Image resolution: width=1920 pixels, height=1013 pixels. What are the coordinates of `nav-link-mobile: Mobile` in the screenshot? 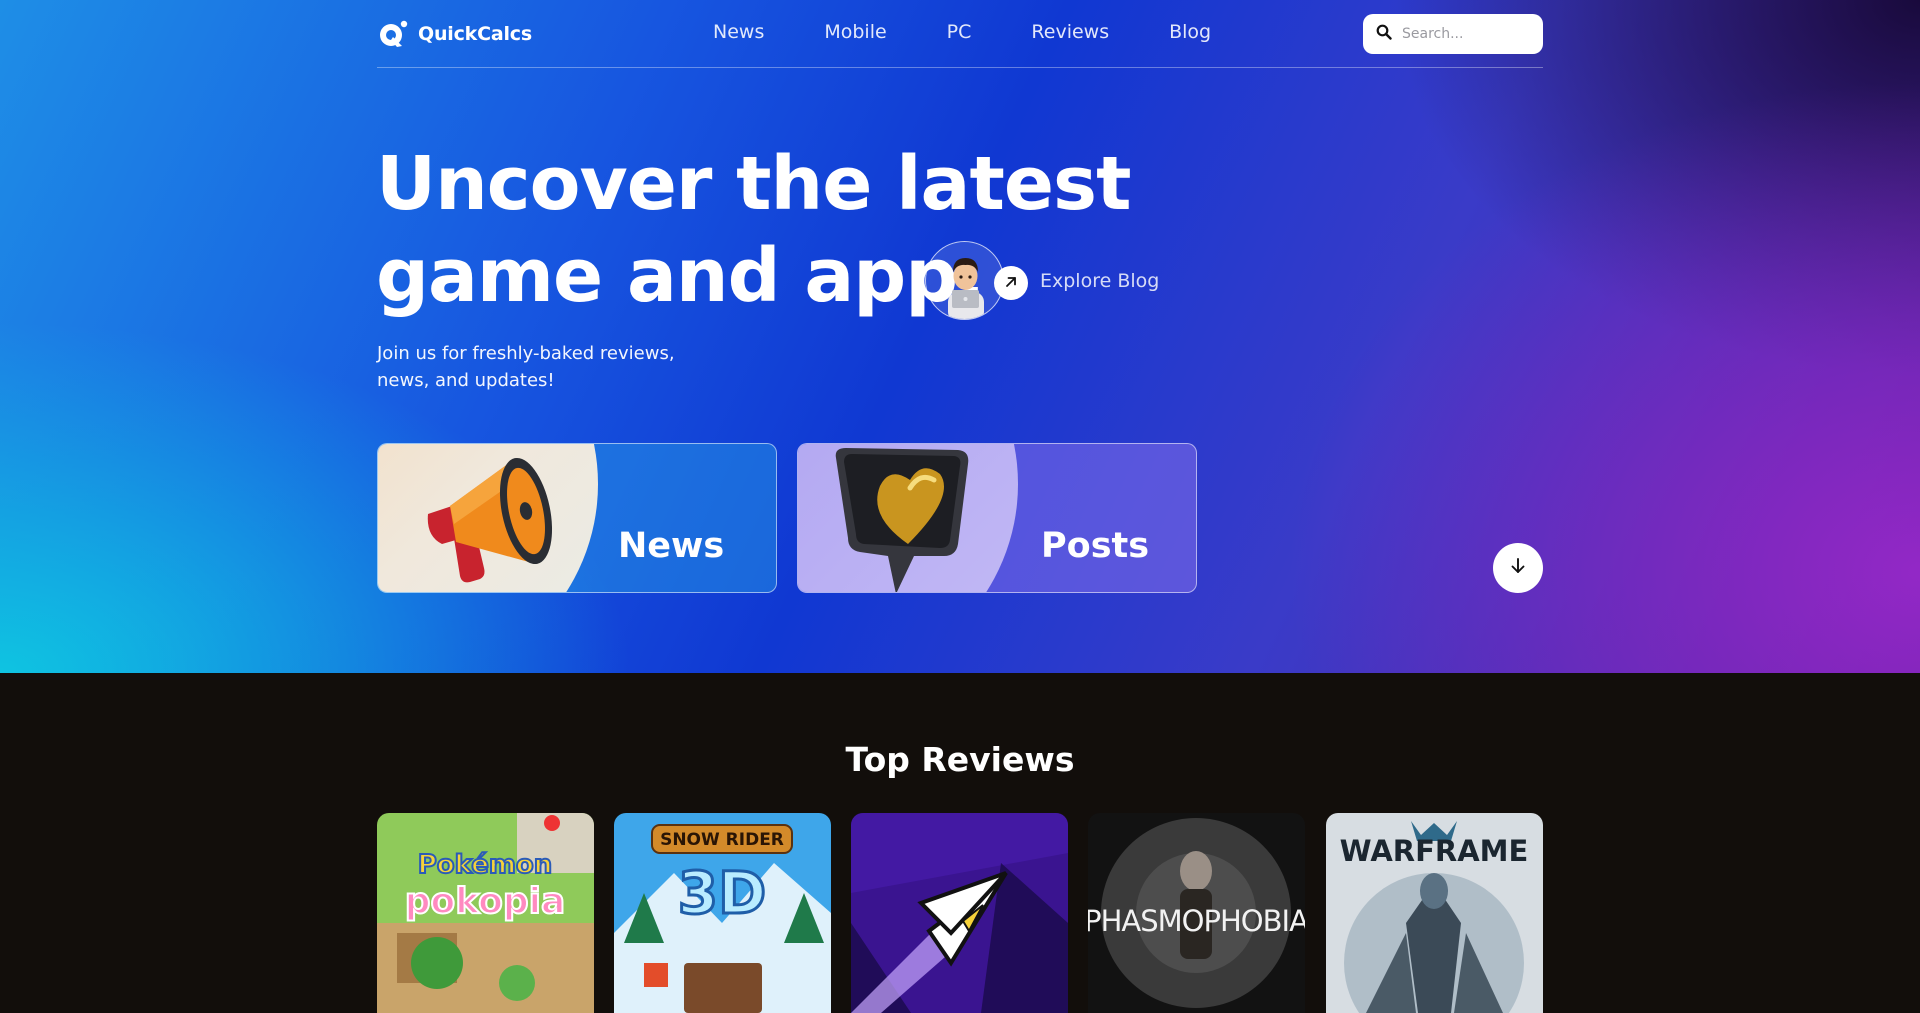 It's located at (855, 32).